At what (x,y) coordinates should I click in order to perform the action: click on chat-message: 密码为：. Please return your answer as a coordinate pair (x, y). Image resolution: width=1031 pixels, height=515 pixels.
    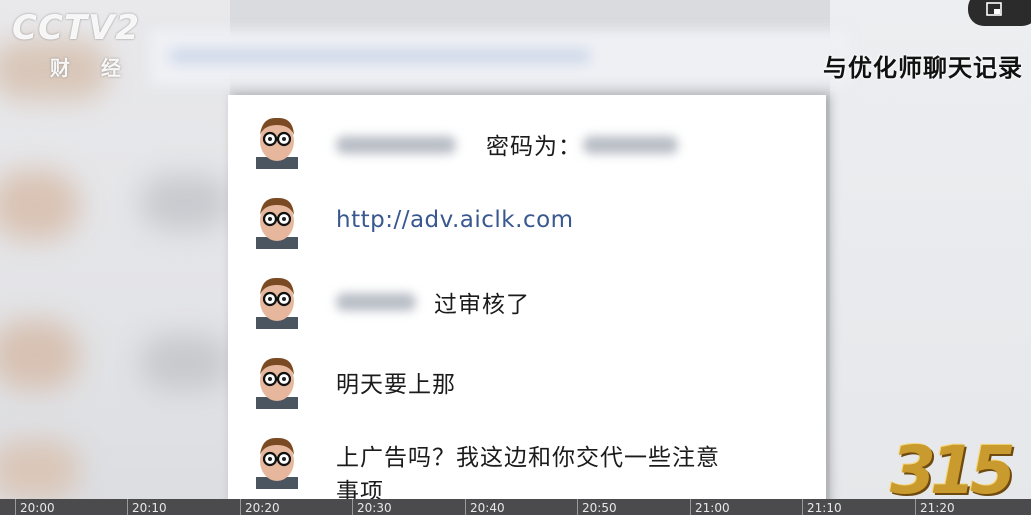
    Looking at the image, I should click on (527, 142).